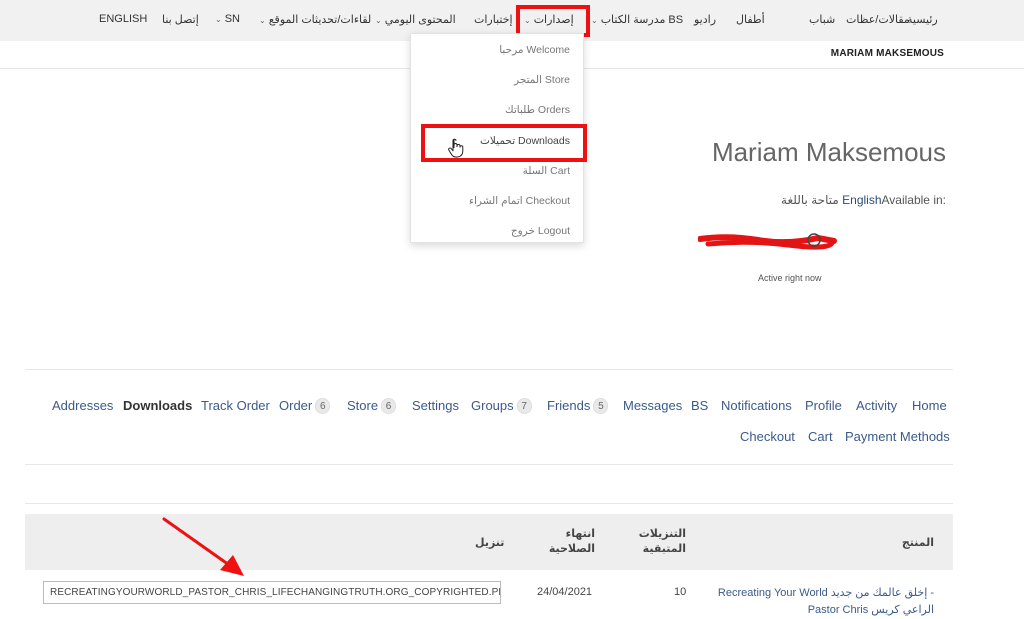 The height and width of the screenshot is (619, 1024). I want to click on tab-groups-label: Groups, so click(492, 405).